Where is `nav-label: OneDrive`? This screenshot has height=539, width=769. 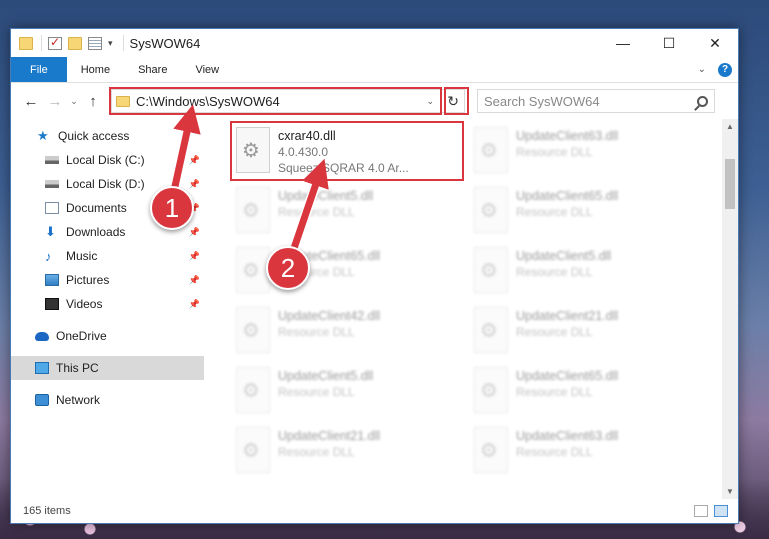
nav-label: OneDrive is located at coordinates (81, 336).